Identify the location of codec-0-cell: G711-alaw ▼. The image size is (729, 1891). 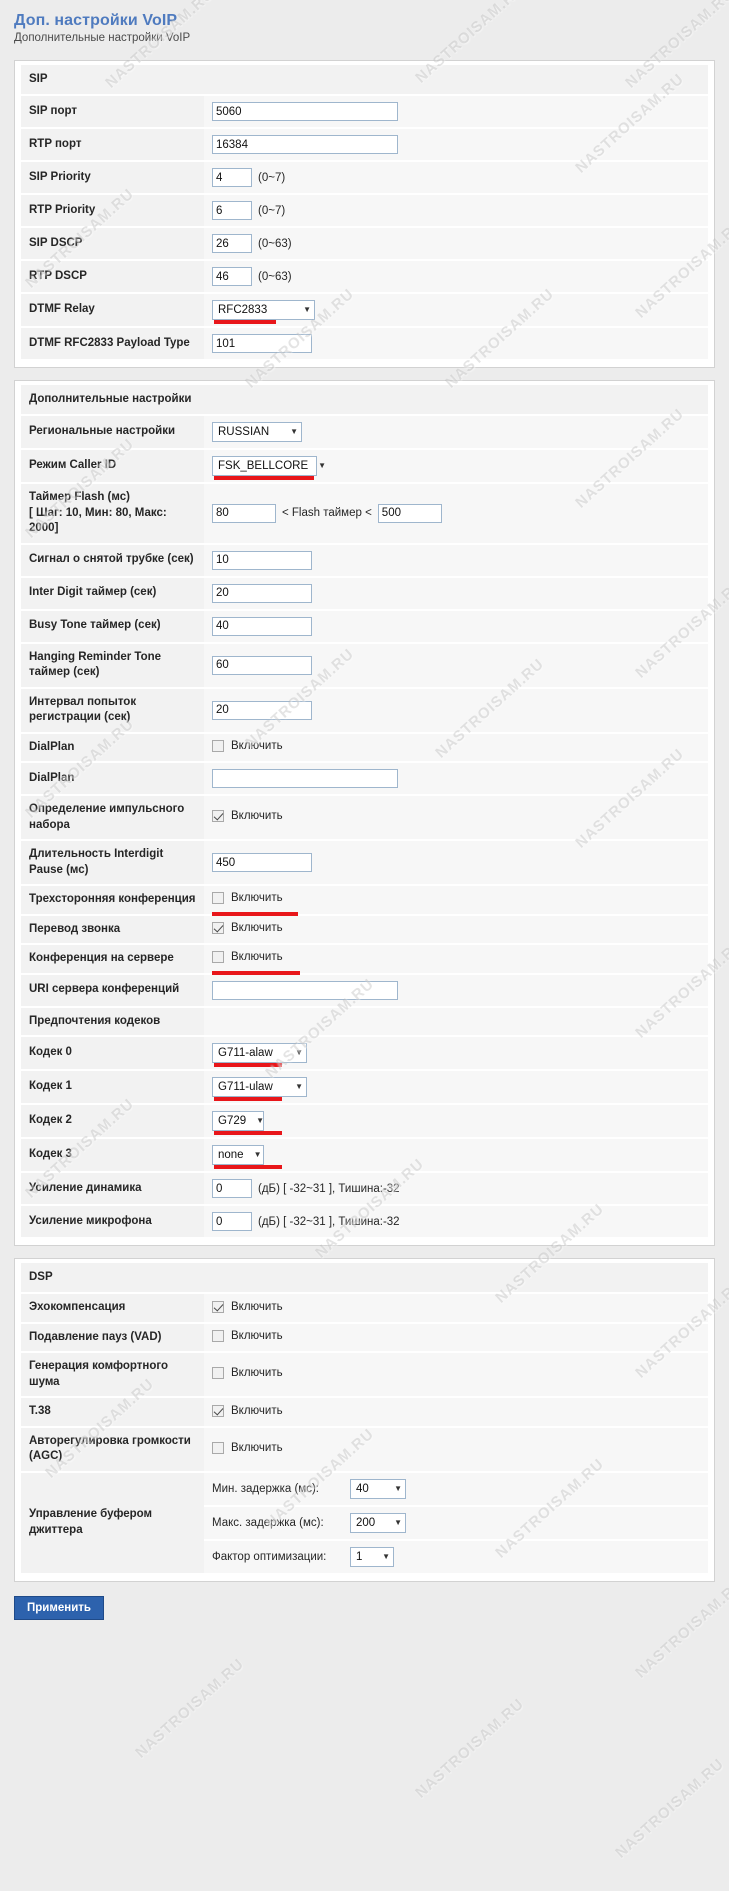
(456, 1054).